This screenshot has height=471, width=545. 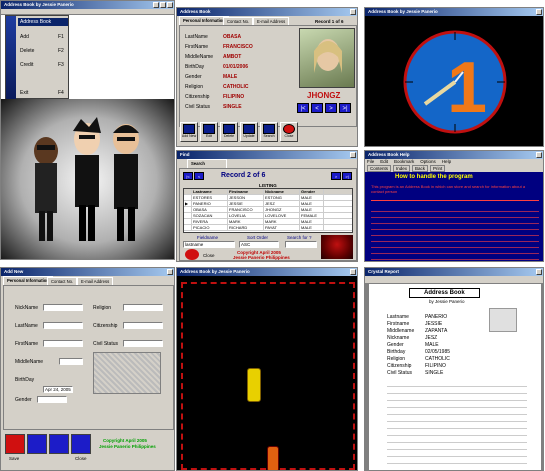 I want to click on help-toolbar: Contents Index Back Print, so click(x=454, y=168).